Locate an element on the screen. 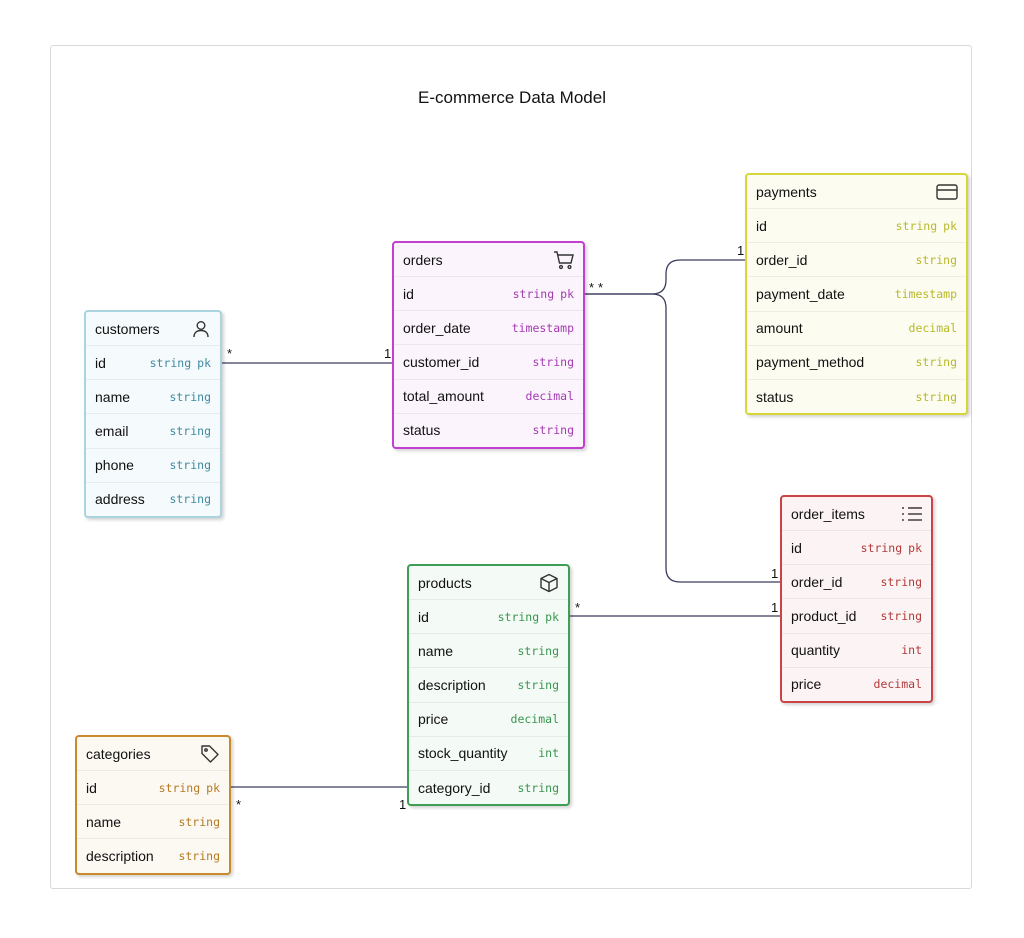  field-name: email is located at coordinates (112, 430).